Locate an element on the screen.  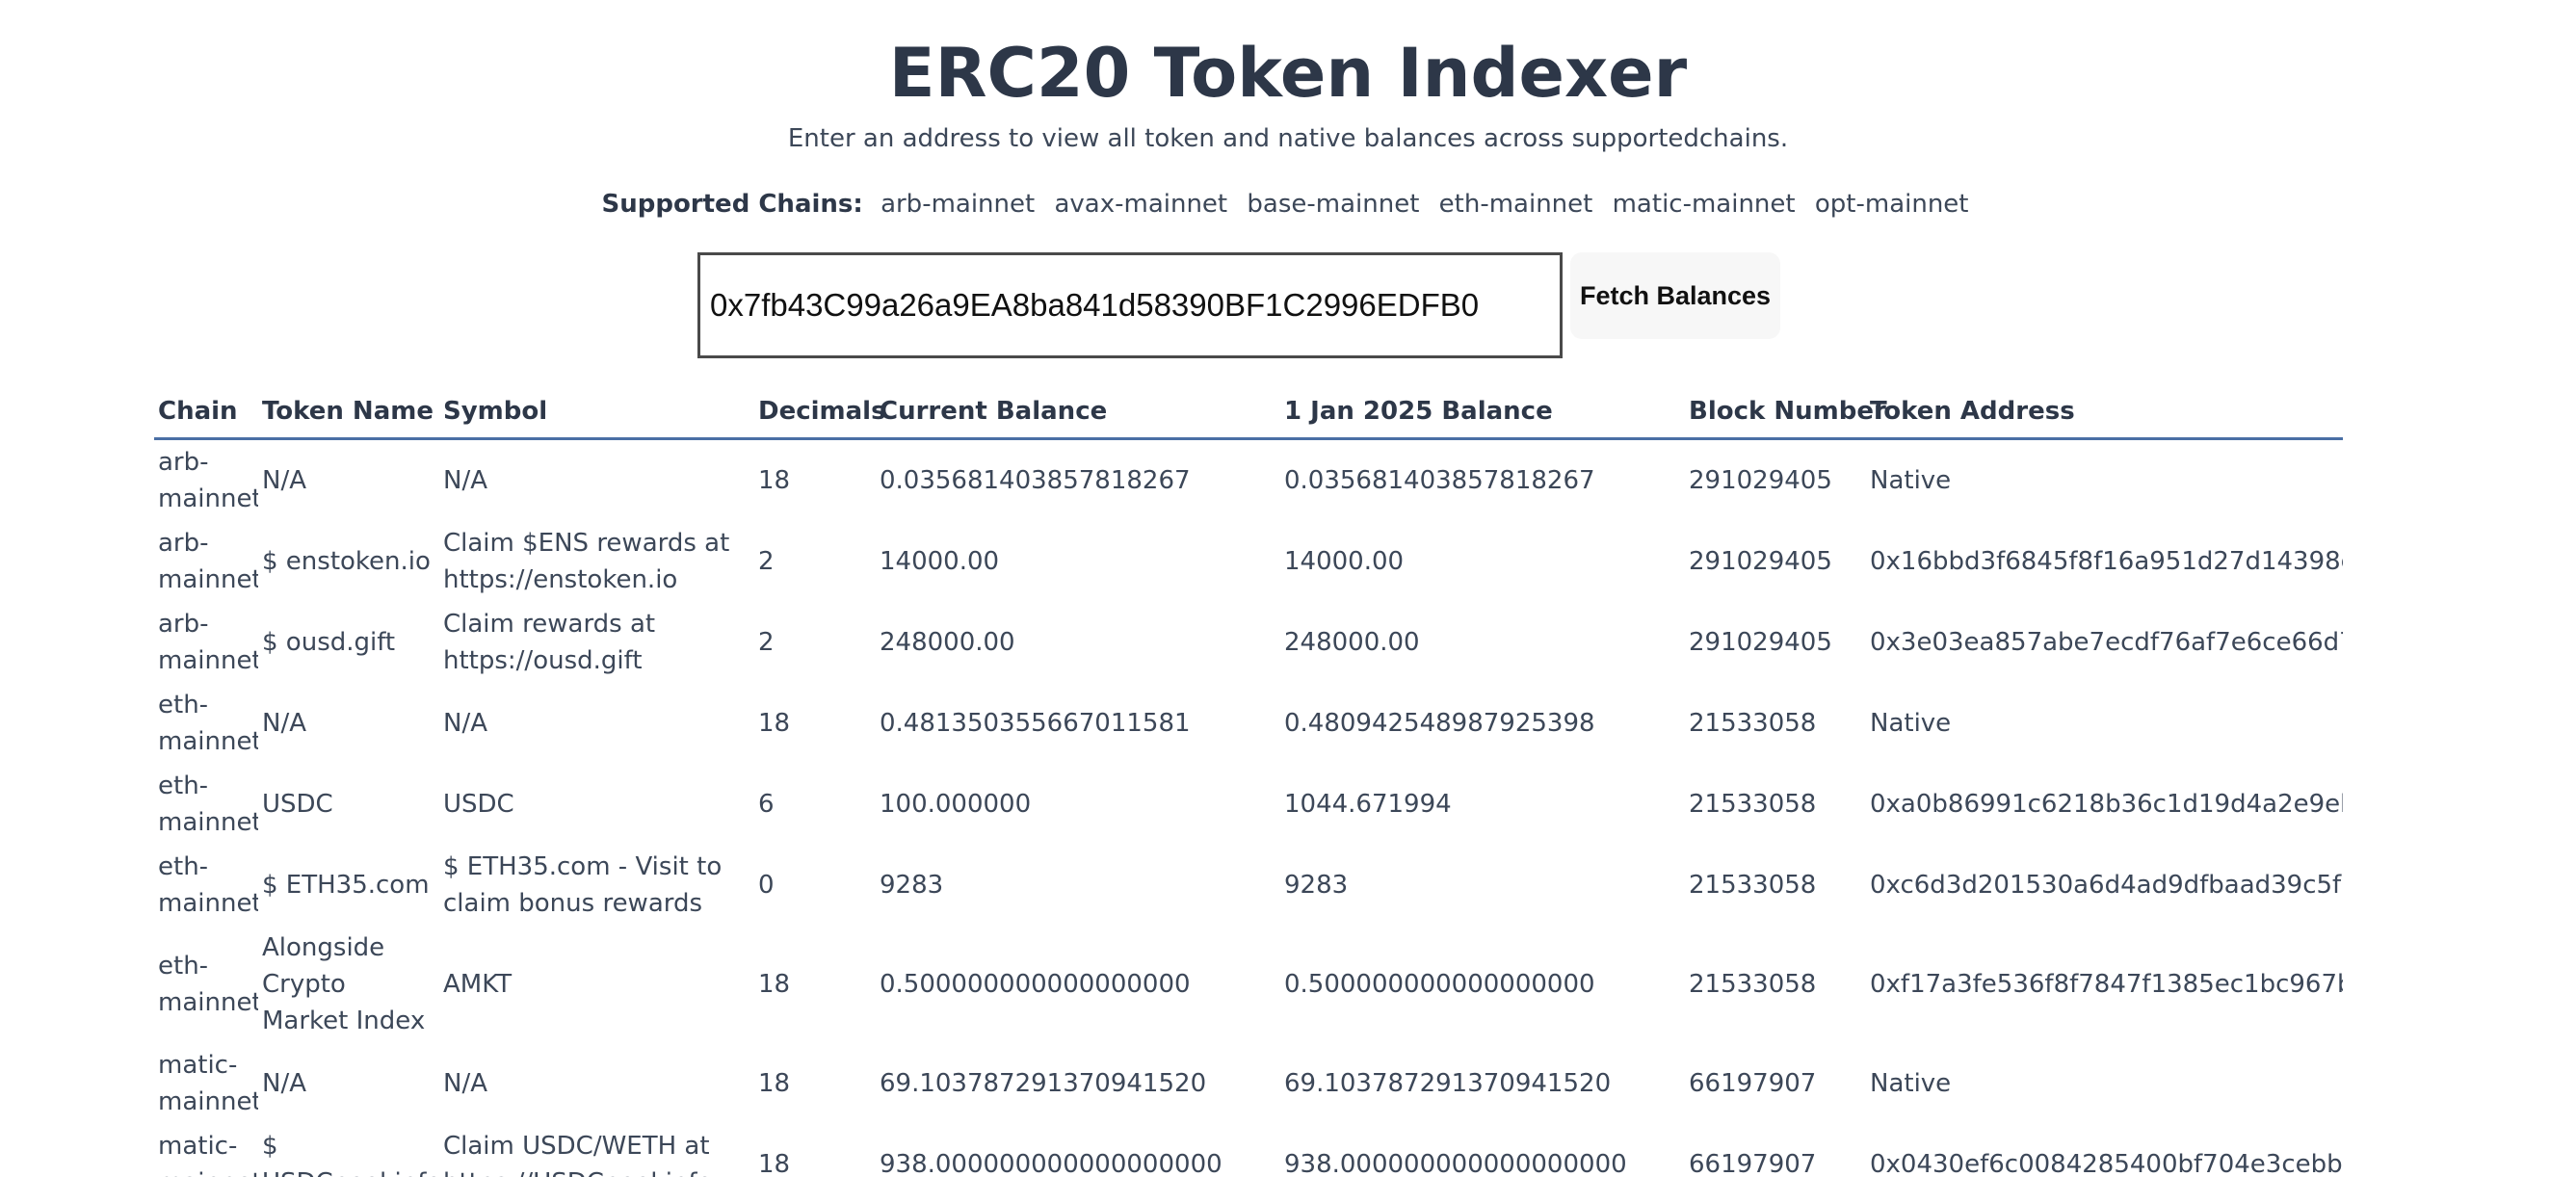
cell-token-address: 0x16bbd3f6845f8f16a951d27d14398e2b is located at coordinates (2107, 561).